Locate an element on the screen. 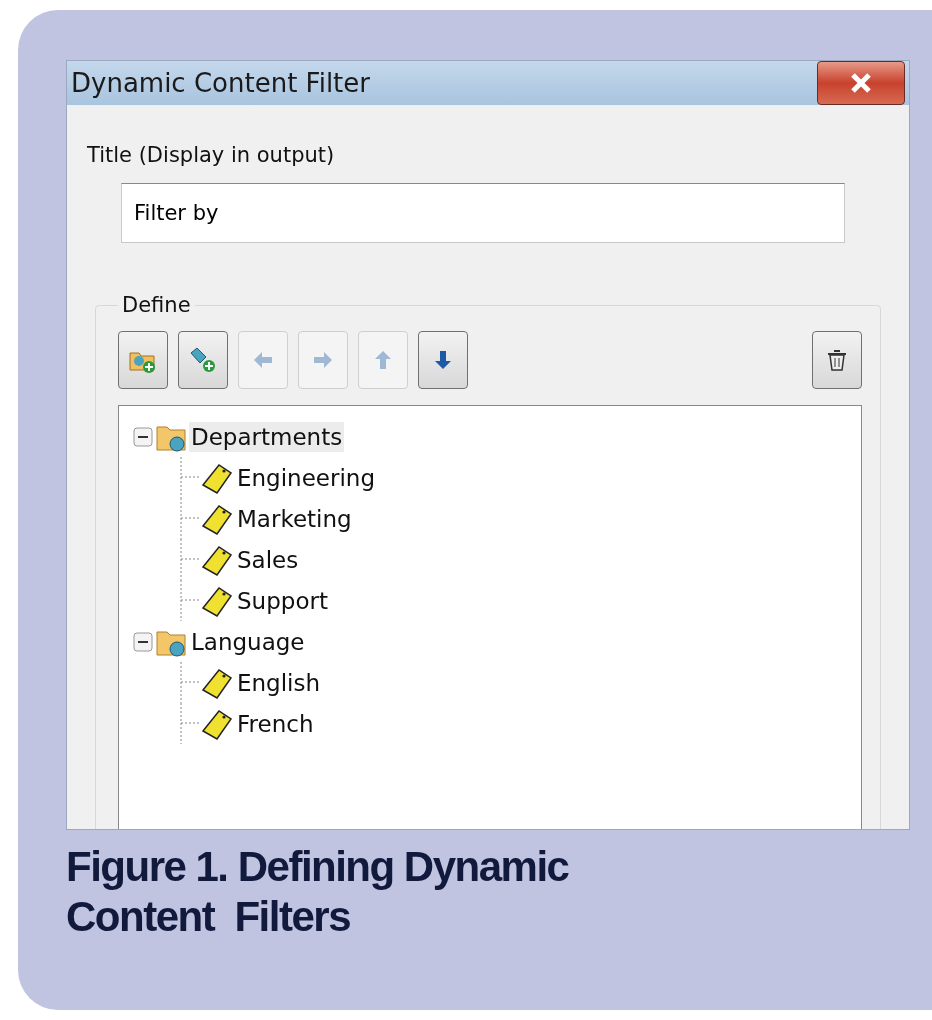 The image size is (932, 1020). tree-node: English is located at coordinates (279, 682).